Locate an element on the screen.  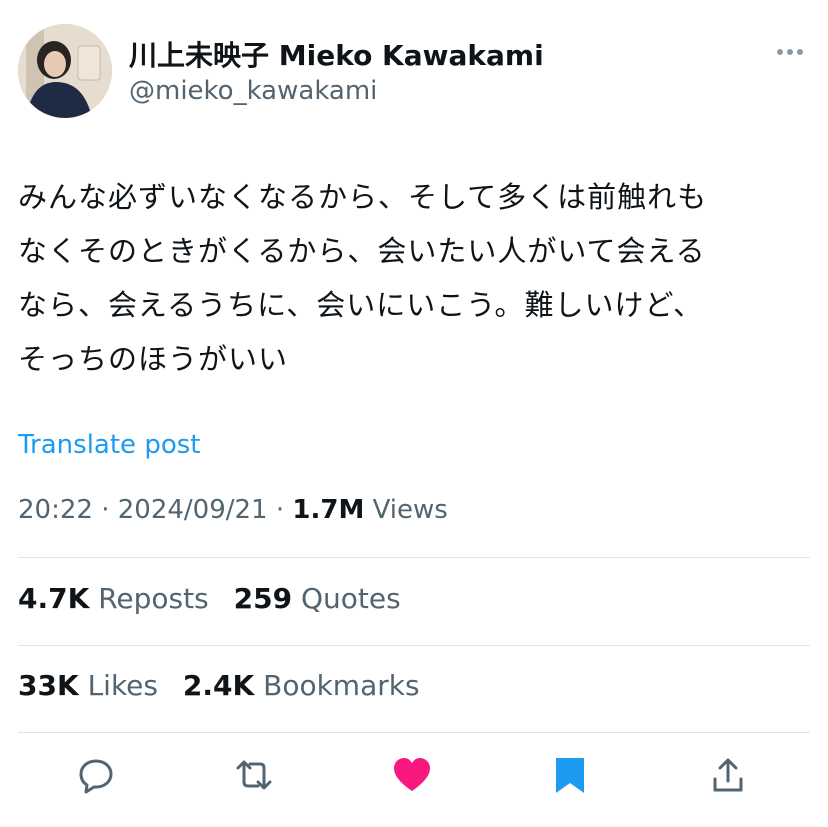
engagement-row-likes: 33K Likes 2.4K Bookmarks is located at coordinates (227, 685).